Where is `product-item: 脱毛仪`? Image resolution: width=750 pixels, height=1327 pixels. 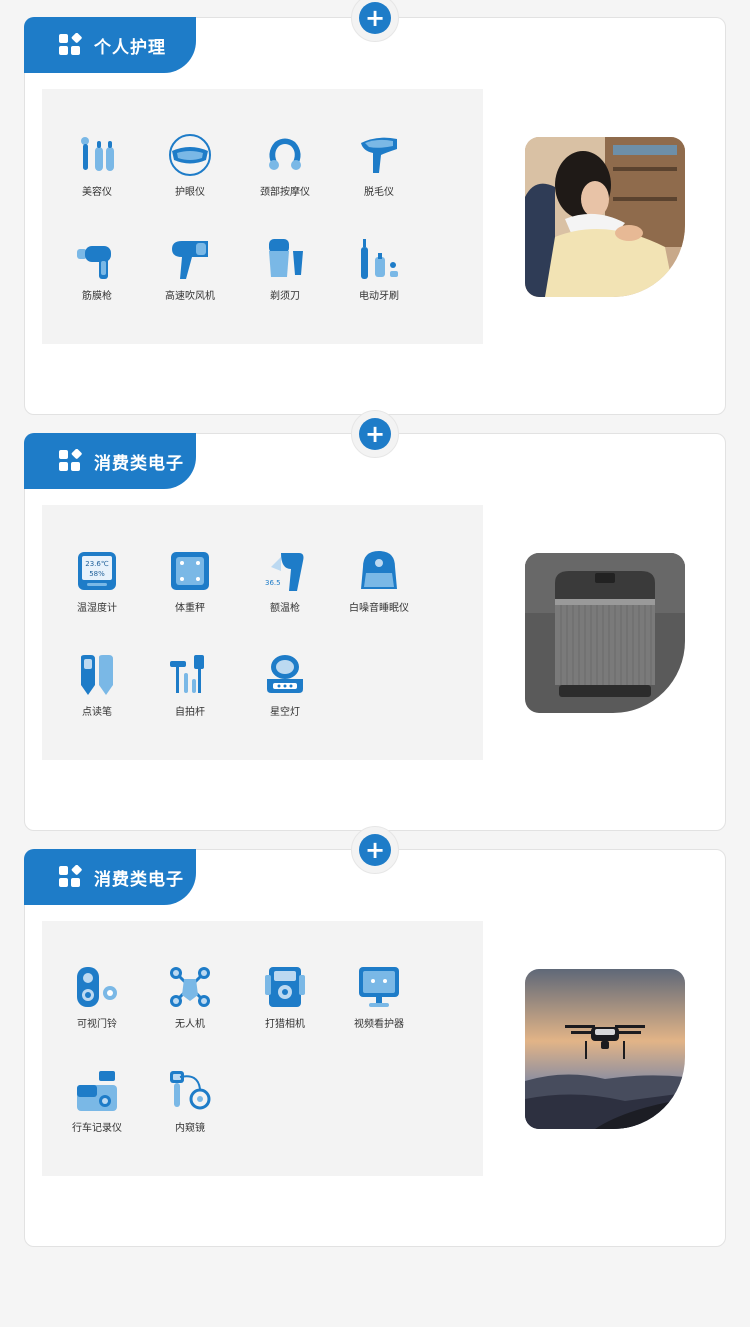
product-item: 脱毛仪 is located at coordinates (379, 165).